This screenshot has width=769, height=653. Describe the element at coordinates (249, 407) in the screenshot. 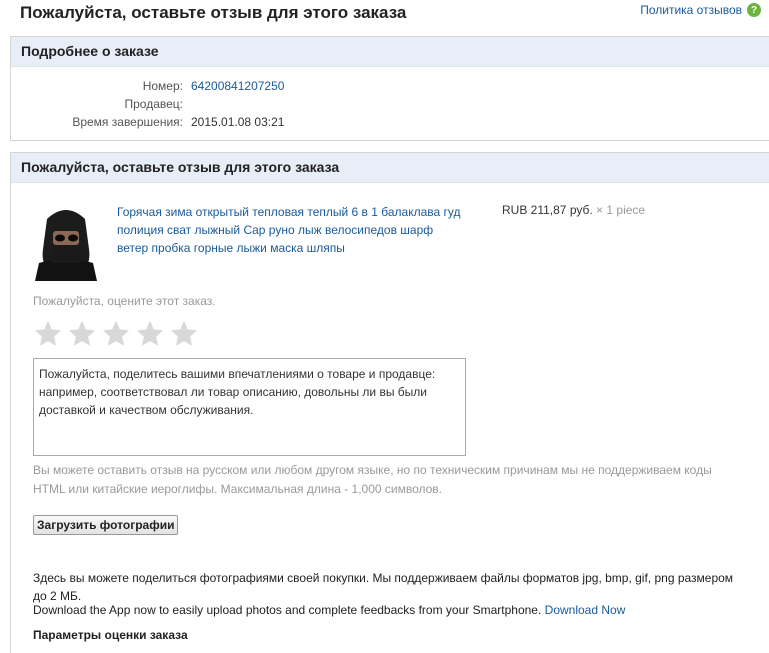

I see `review-textarea` at that location.